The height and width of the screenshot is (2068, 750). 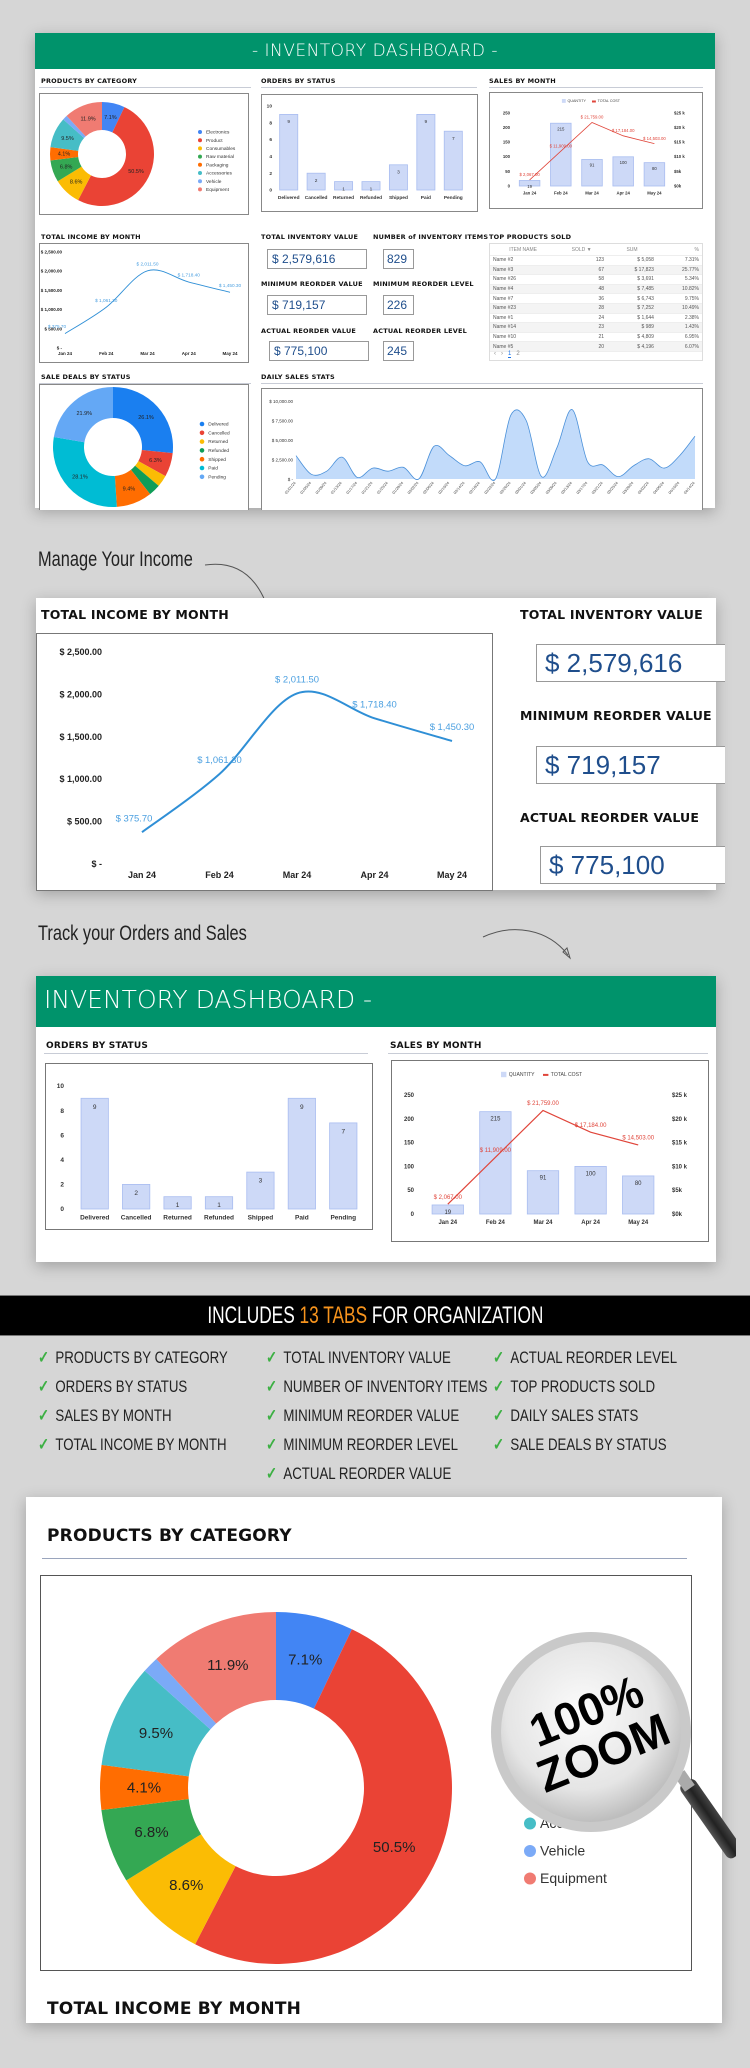 What do you see at coordinates (495, 354) in the screenshot?
I see `prev-page-button: ‹` at bounding box center [495, 354].